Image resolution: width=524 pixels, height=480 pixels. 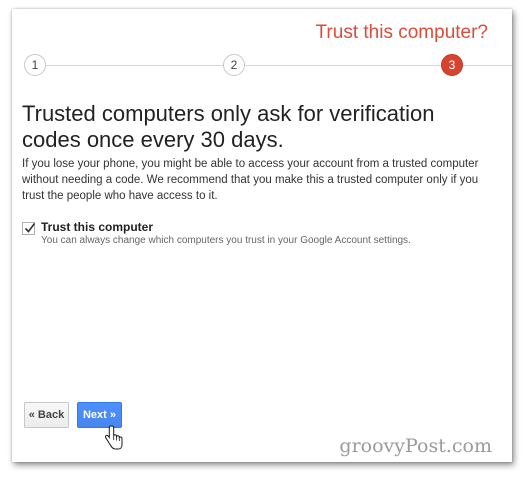 What do you see at coordinates (401, 32) in the screenshot?
I see `step-title: Trust this computer?` at bounding box center [401, 32].